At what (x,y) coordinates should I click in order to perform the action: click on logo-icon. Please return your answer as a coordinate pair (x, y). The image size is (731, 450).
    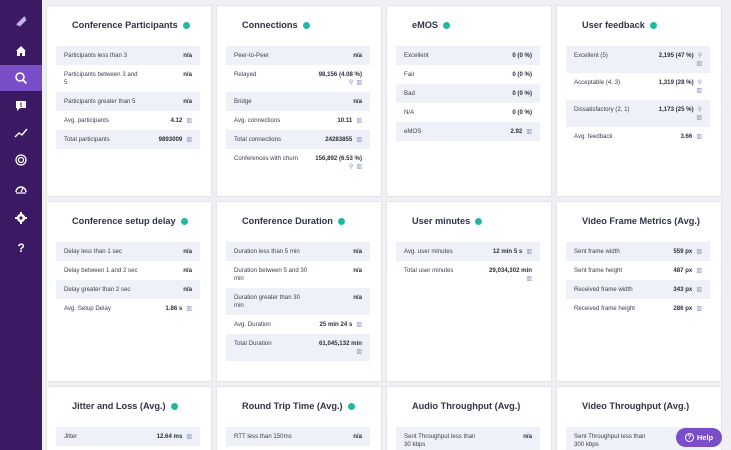
    Looking at the image, I should click on (21, 21).